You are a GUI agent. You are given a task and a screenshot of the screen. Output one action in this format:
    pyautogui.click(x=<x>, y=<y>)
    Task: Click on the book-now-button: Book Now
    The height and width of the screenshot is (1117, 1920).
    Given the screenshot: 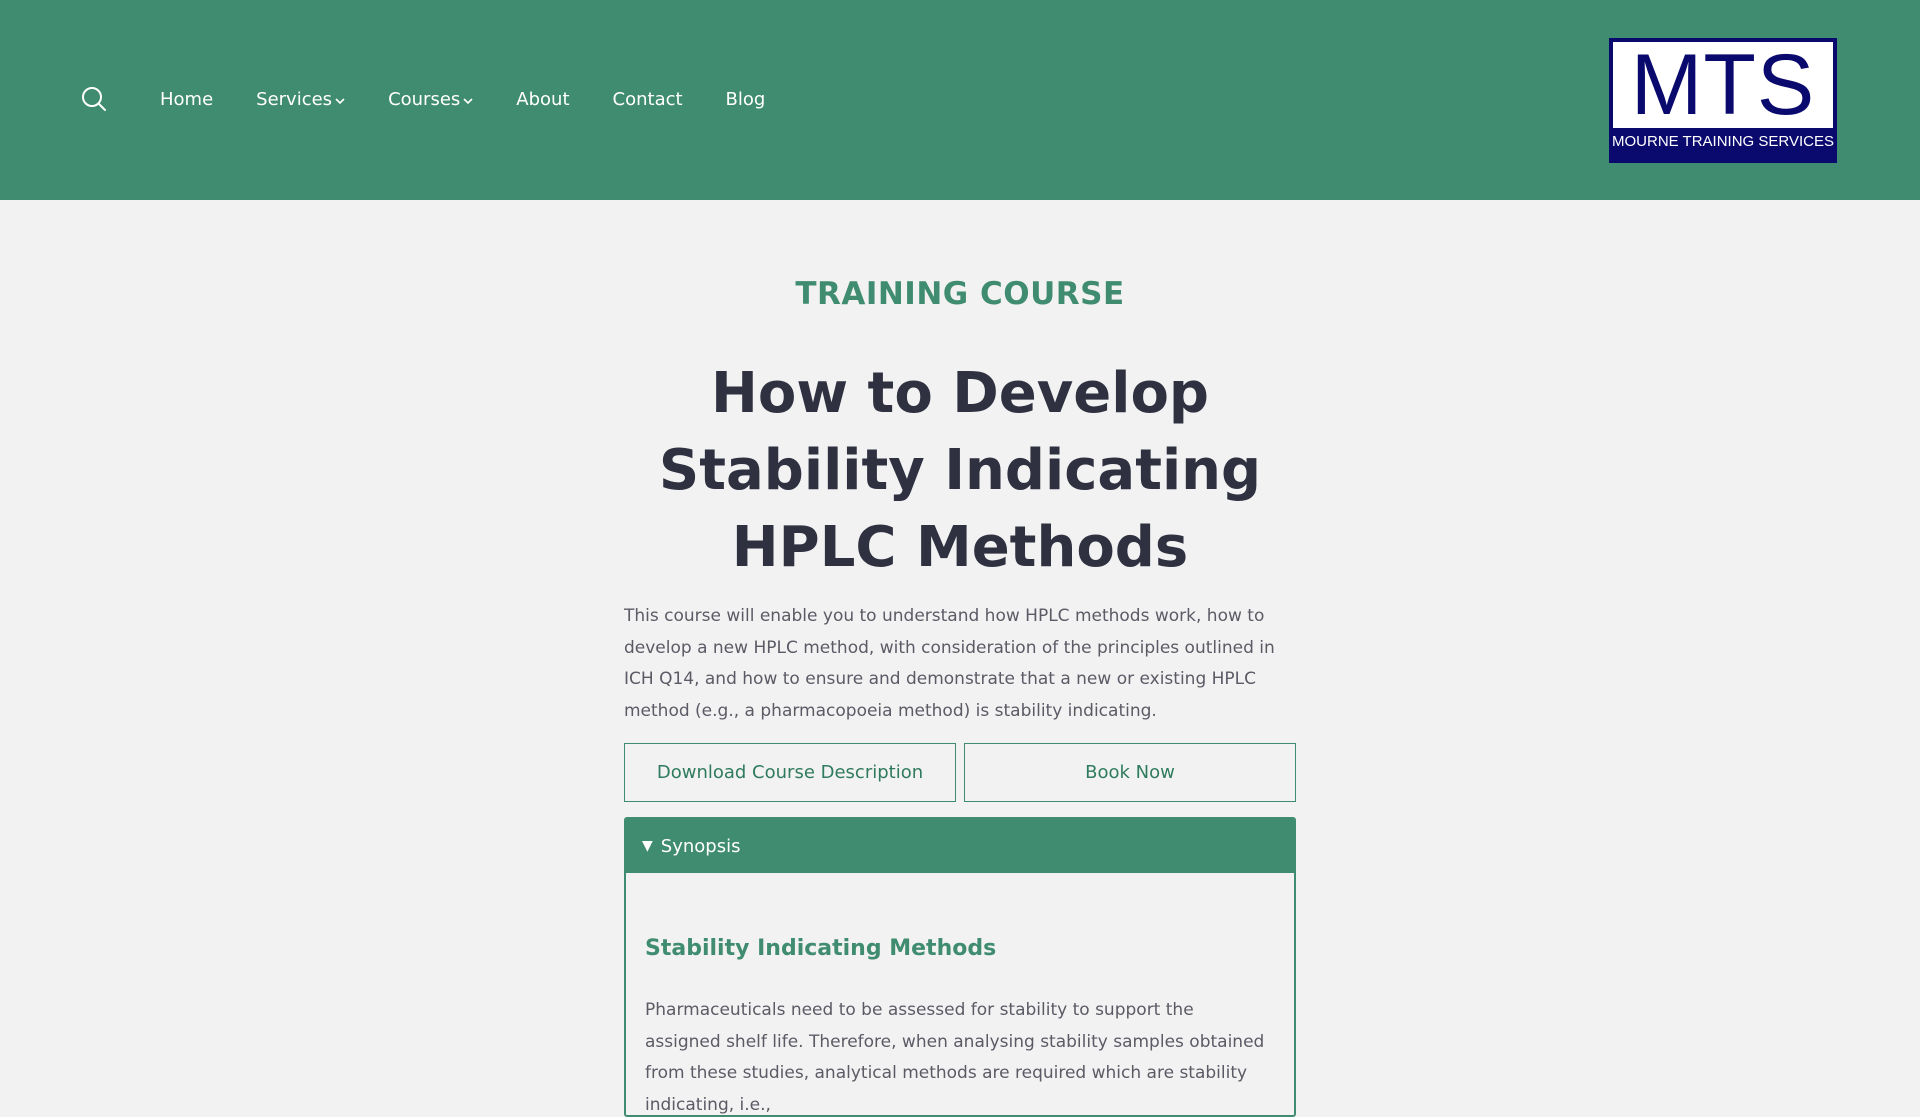 What is the action you would take?
    pyautogui.click(x=1130, y=772)
    